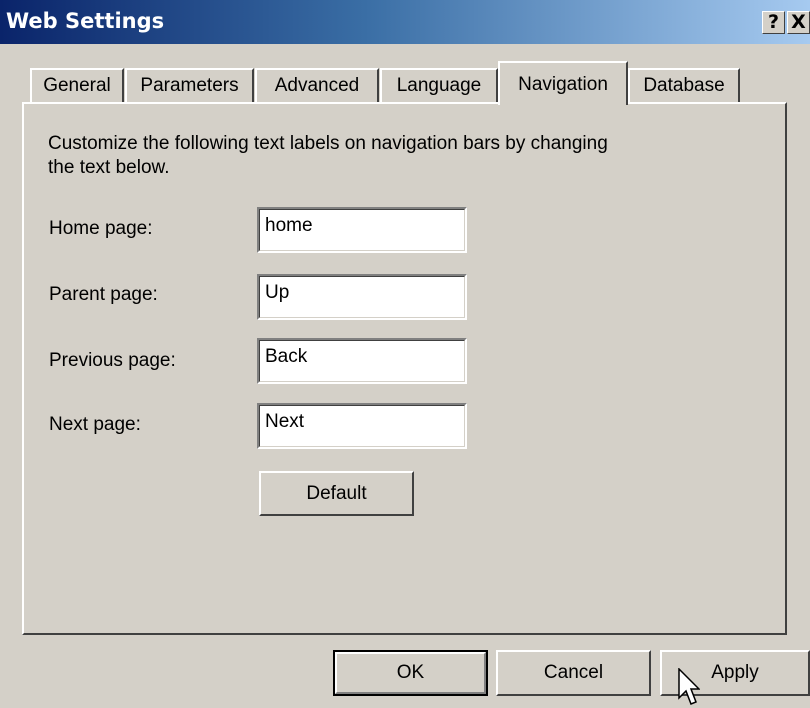 This screenshot has height=708, width=810. Describe the element at coordinates (112, 360) in the screenshot. I see `previous-page-label: Previous page:` at that location.